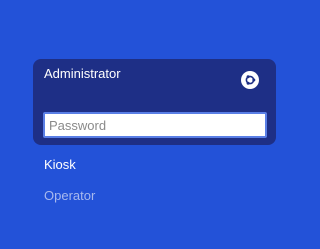 Image resolution: width=320 pixels, height=249 pixels. Describe the element at coordinates (60, 165) in the screenshot. I see `user-entry-kiosk: Kiosk` at that location.